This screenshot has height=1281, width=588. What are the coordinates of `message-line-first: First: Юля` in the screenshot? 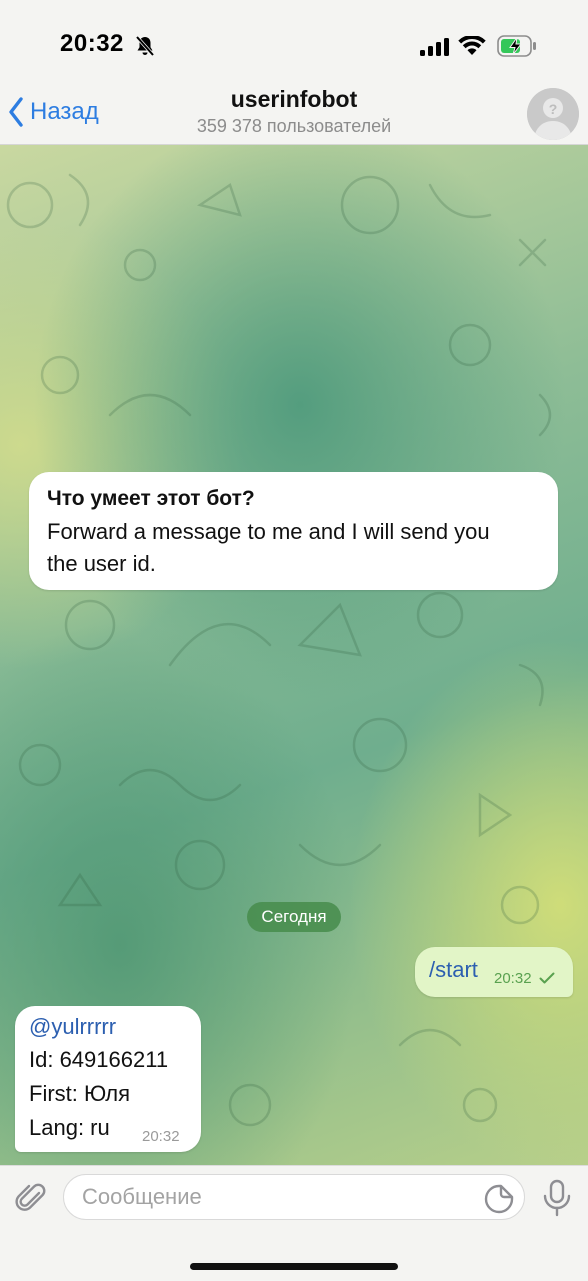 It's located at (79, 1093).